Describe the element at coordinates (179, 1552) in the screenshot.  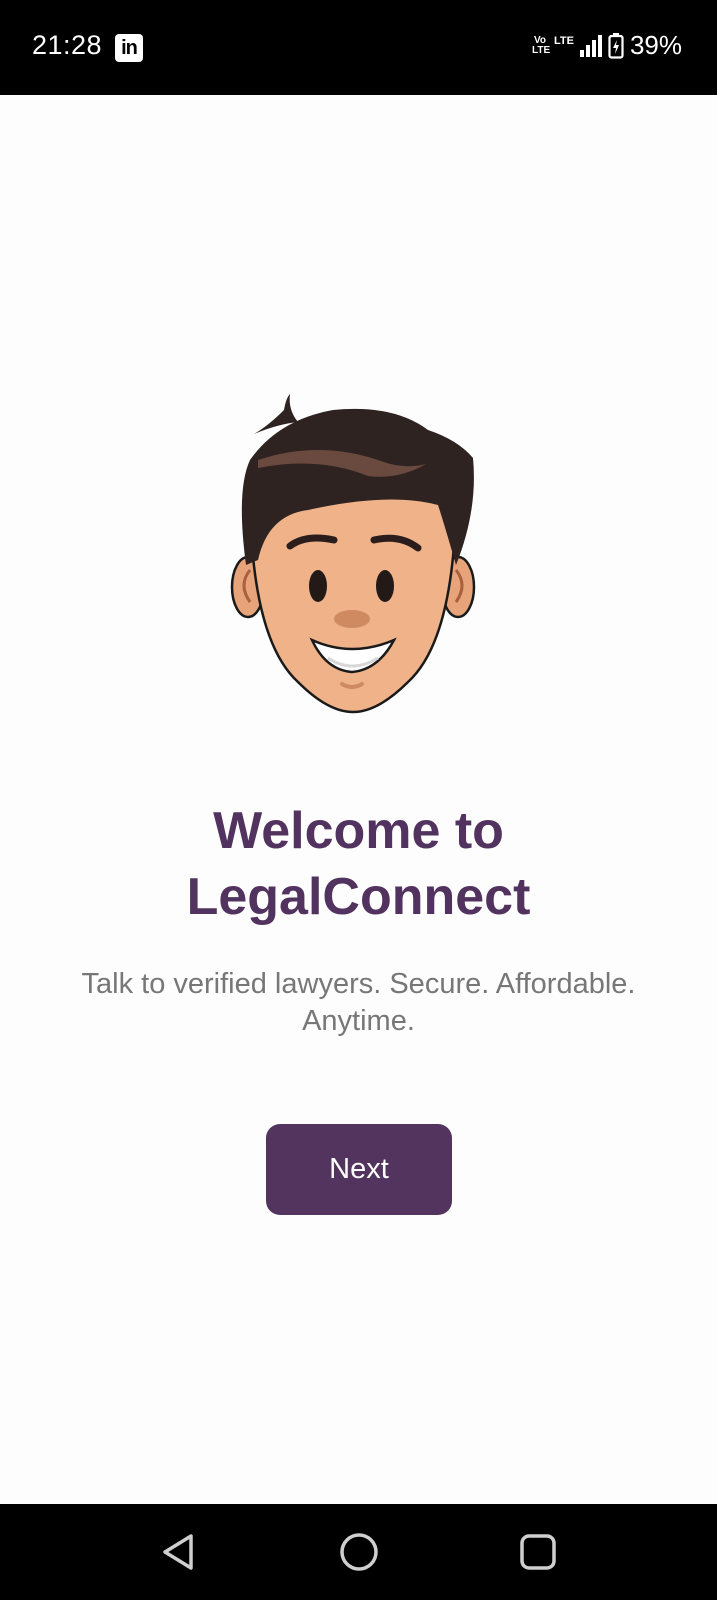
I see `back-triangle-icon` at that location.